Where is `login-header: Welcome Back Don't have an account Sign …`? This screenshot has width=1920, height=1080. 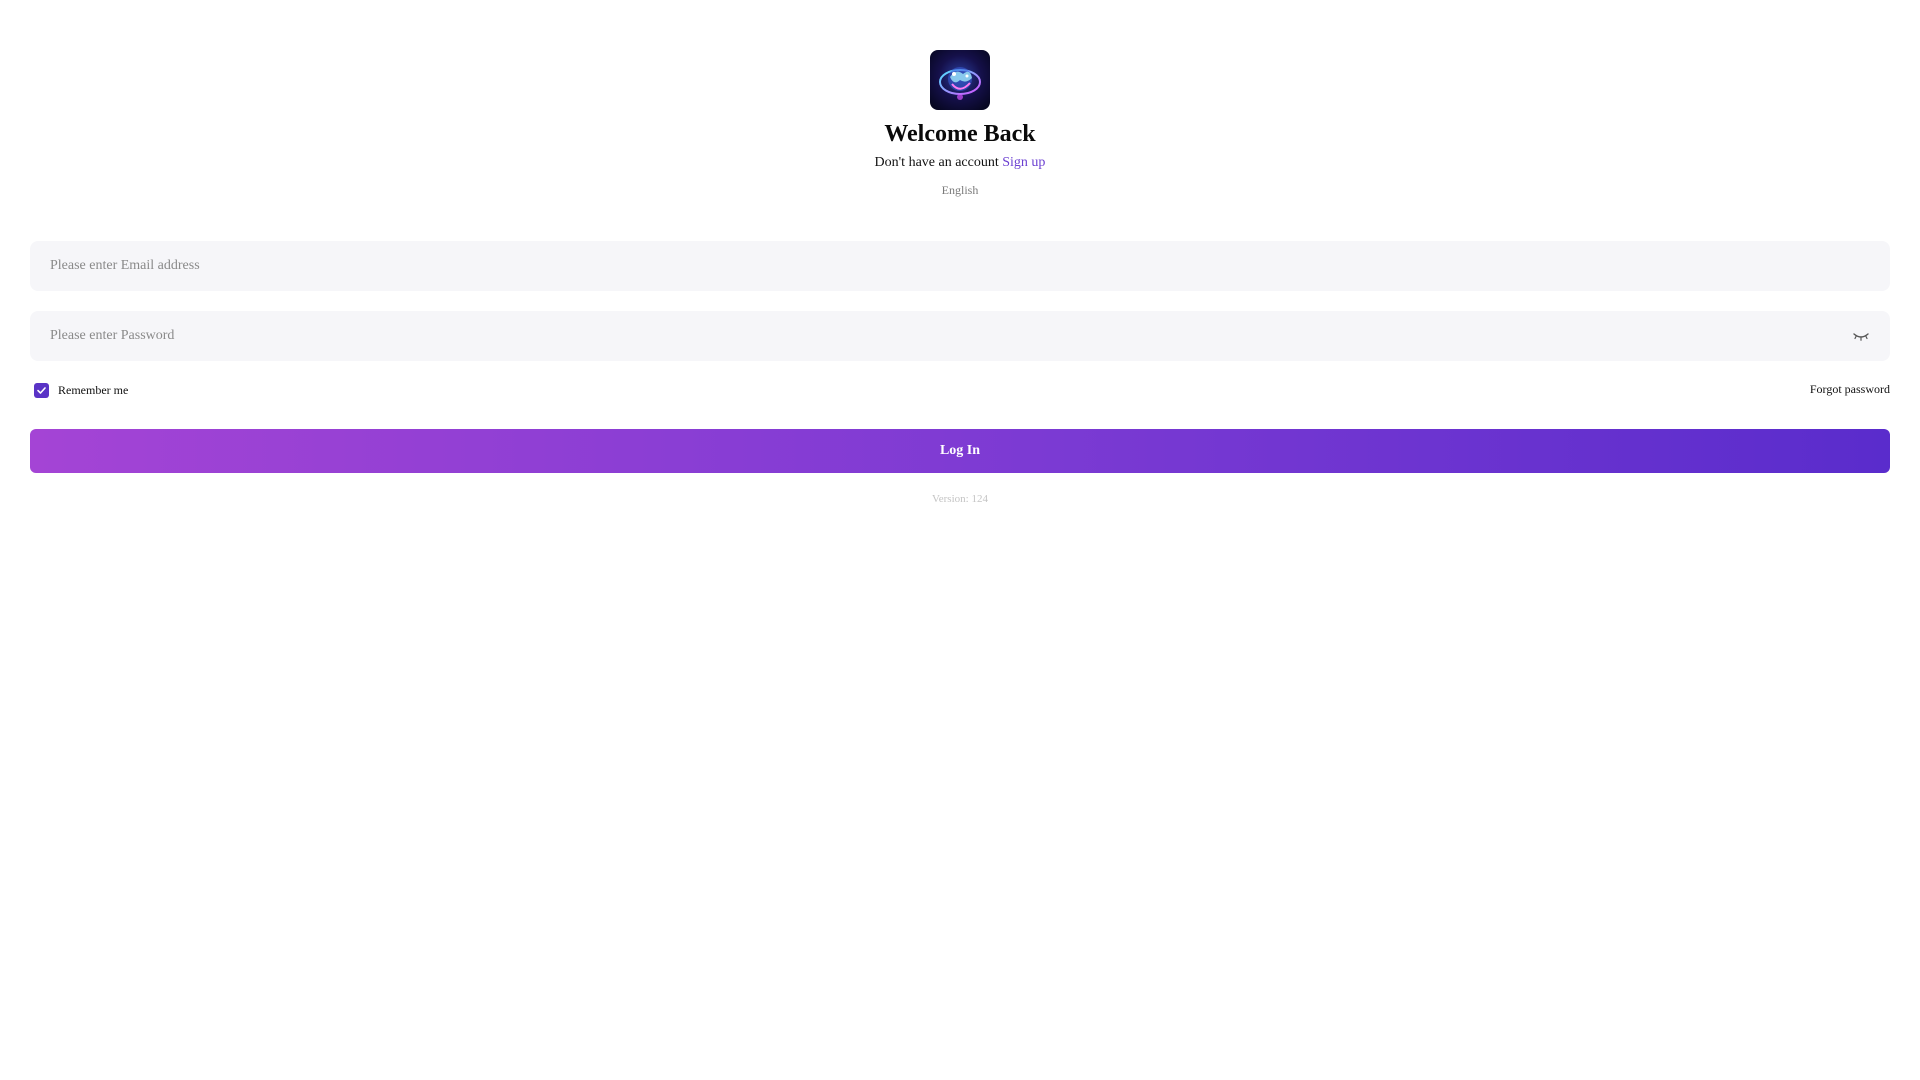 login-header: Welcome Back Don't have an account Sign … is located at coordinates (960, 124).